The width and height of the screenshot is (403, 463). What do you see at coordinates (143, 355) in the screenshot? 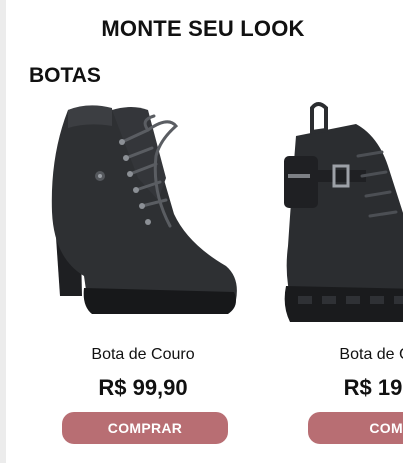
I see `product-name: Bota de Couro` at bounding box center [143, 355].